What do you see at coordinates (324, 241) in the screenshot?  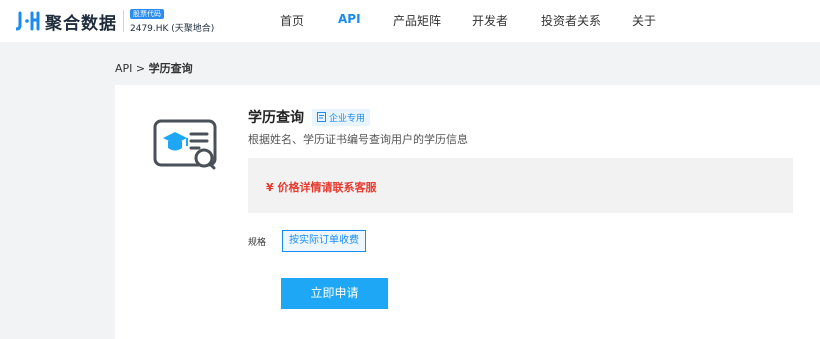 I see `spec-option-button: 按实际订单收费` at bounding box center [324, 241].